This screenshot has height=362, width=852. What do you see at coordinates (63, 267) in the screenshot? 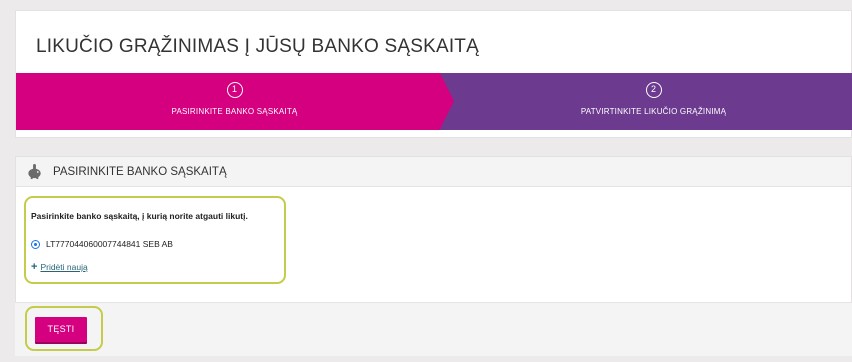
I see `add-account-link: Pridėti naują` at bounding box center [63, 267].